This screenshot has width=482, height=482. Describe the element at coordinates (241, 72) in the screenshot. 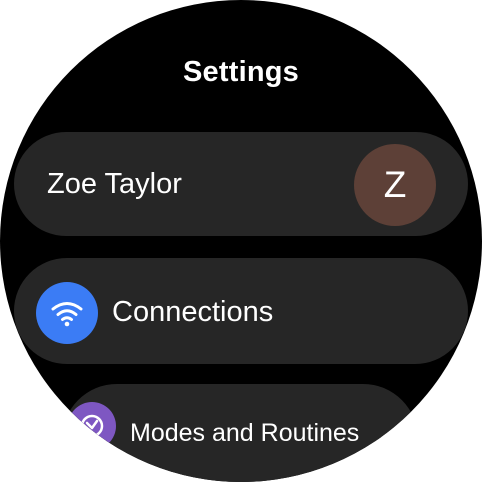

I see `page-title: Settings` at that location.